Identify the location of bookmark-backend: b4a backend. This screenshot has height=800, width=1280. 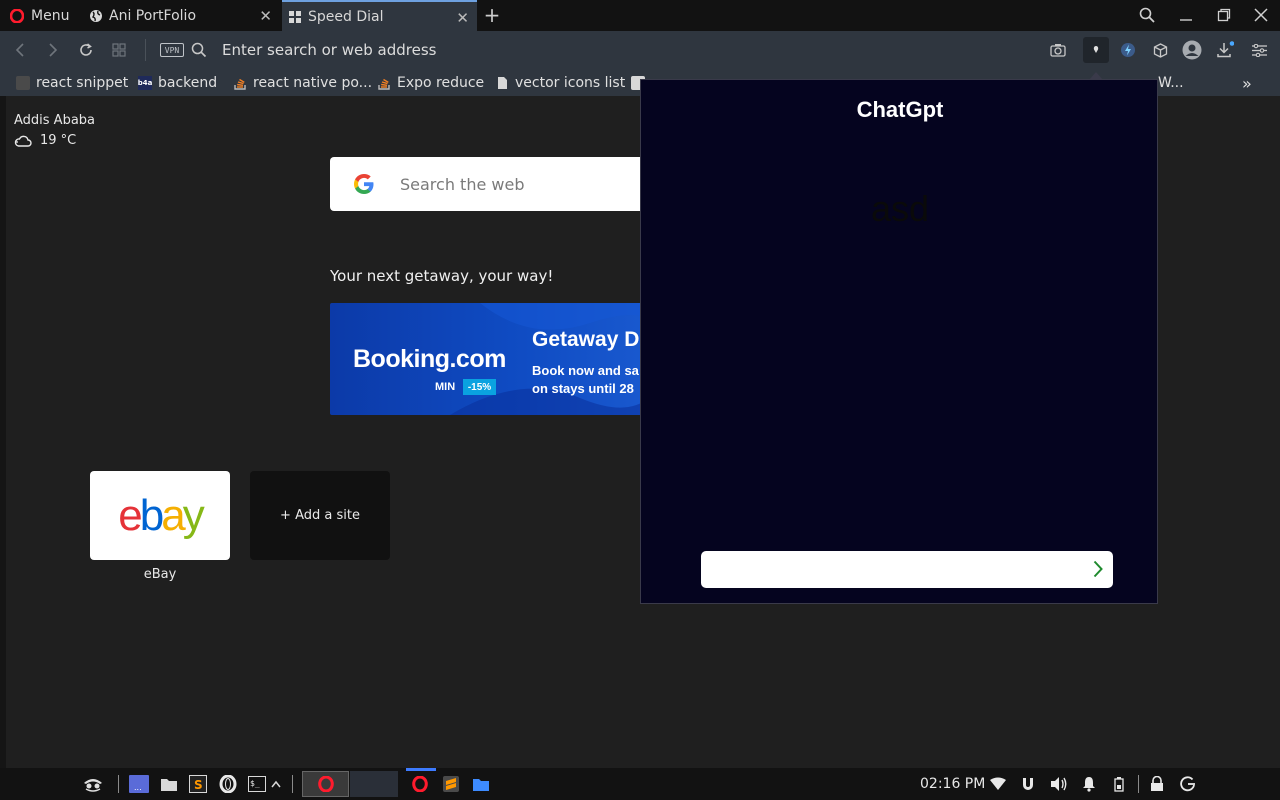
(177, 83).